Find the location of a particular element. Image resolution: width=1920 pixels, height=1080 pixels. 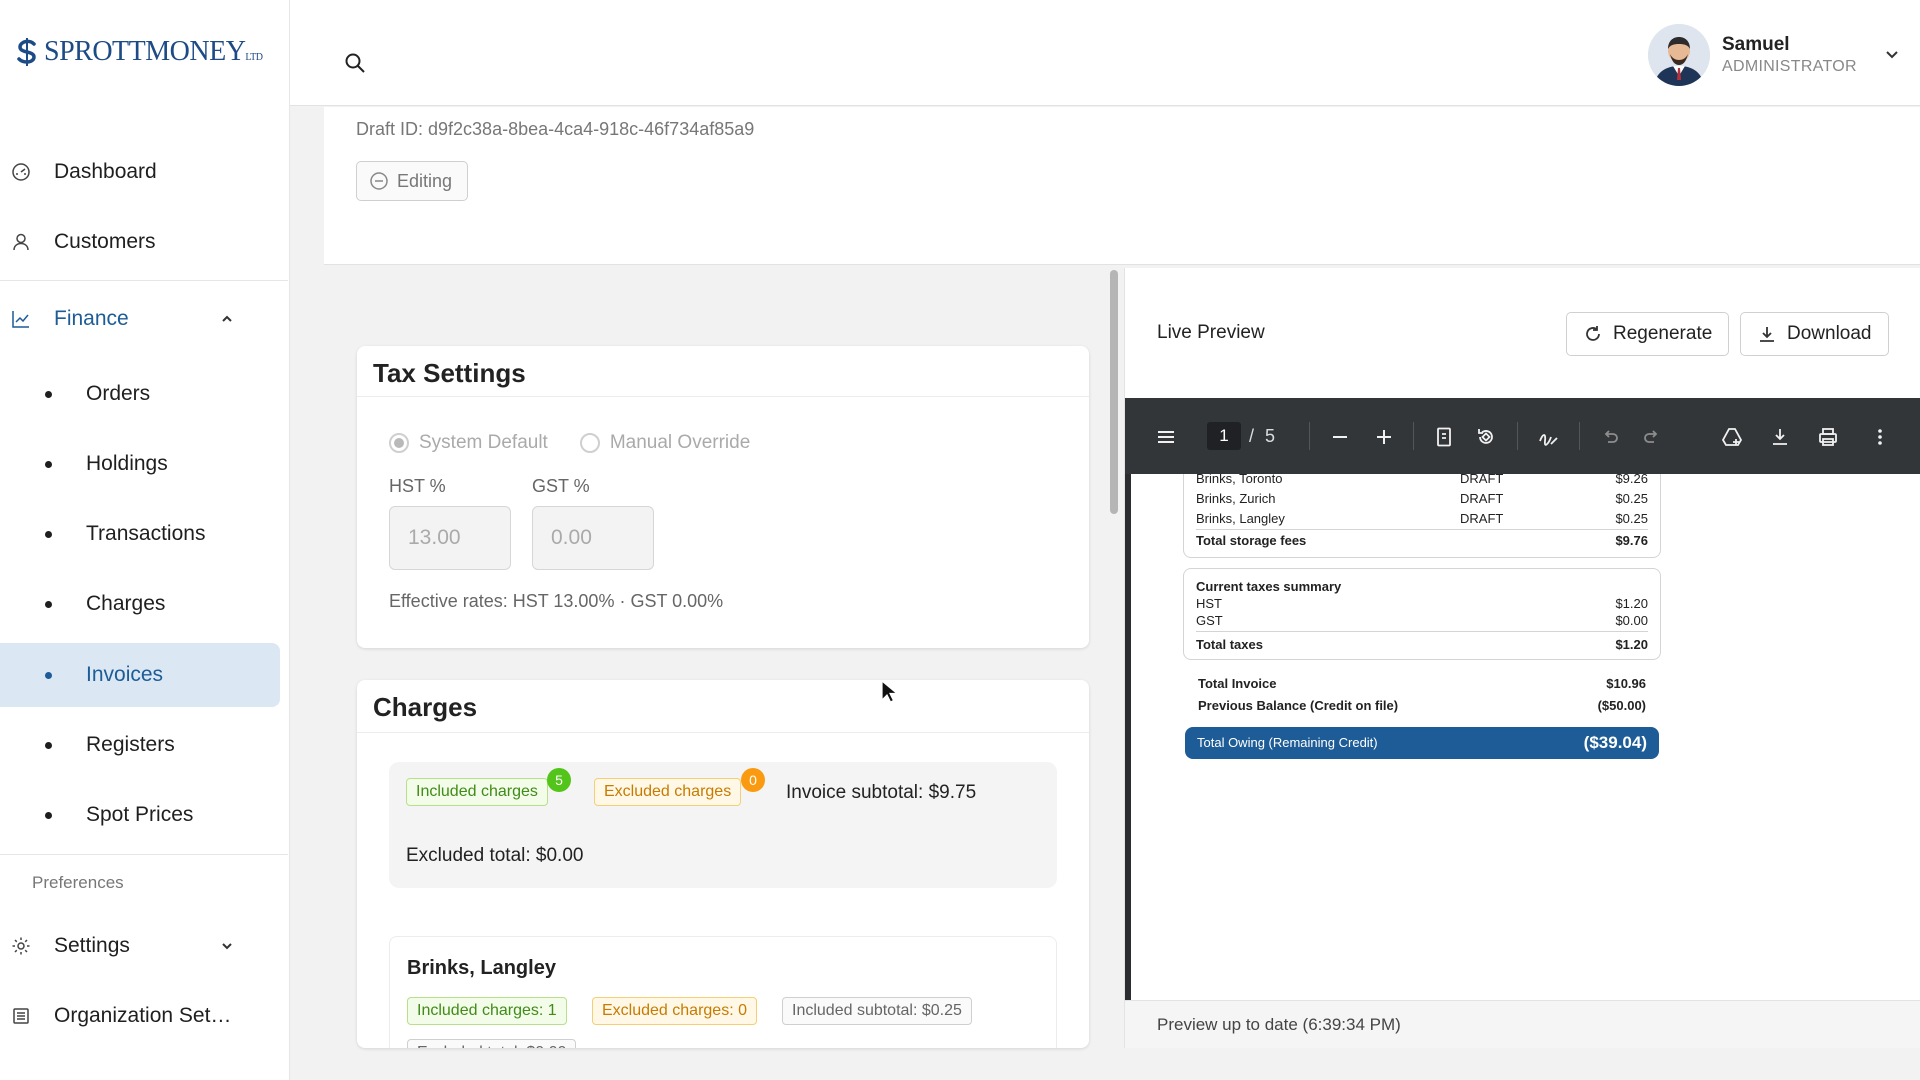

gst-label: GST % is located at coordinates (561, 486).